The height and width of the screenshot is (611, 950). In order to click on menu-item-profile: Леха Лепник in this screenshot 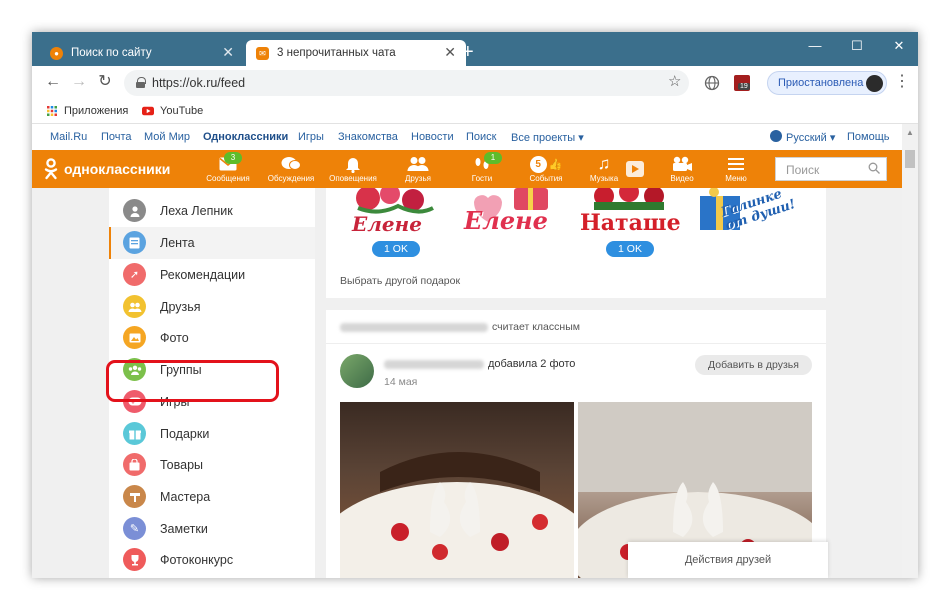, I will do `click(212, 211)`.